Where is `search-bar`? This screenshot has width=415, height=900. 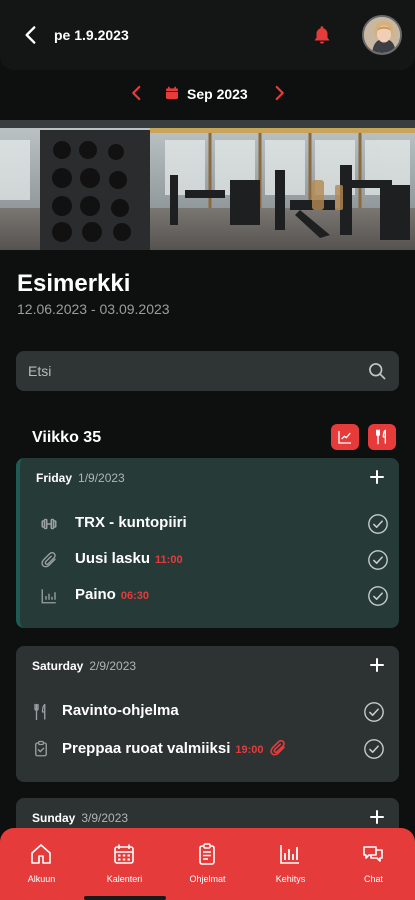
search-bar is located at coordinates (207, 371).